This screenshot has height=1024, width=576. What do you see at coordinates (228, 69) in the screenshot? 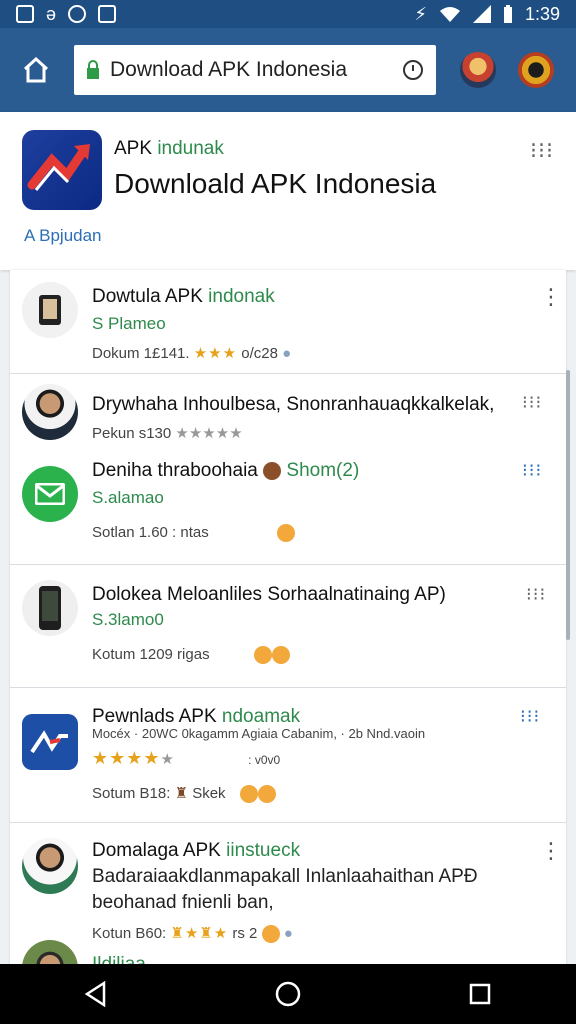
I see `url-text: Download APK Indonesia` at bounding box center [228, 69].